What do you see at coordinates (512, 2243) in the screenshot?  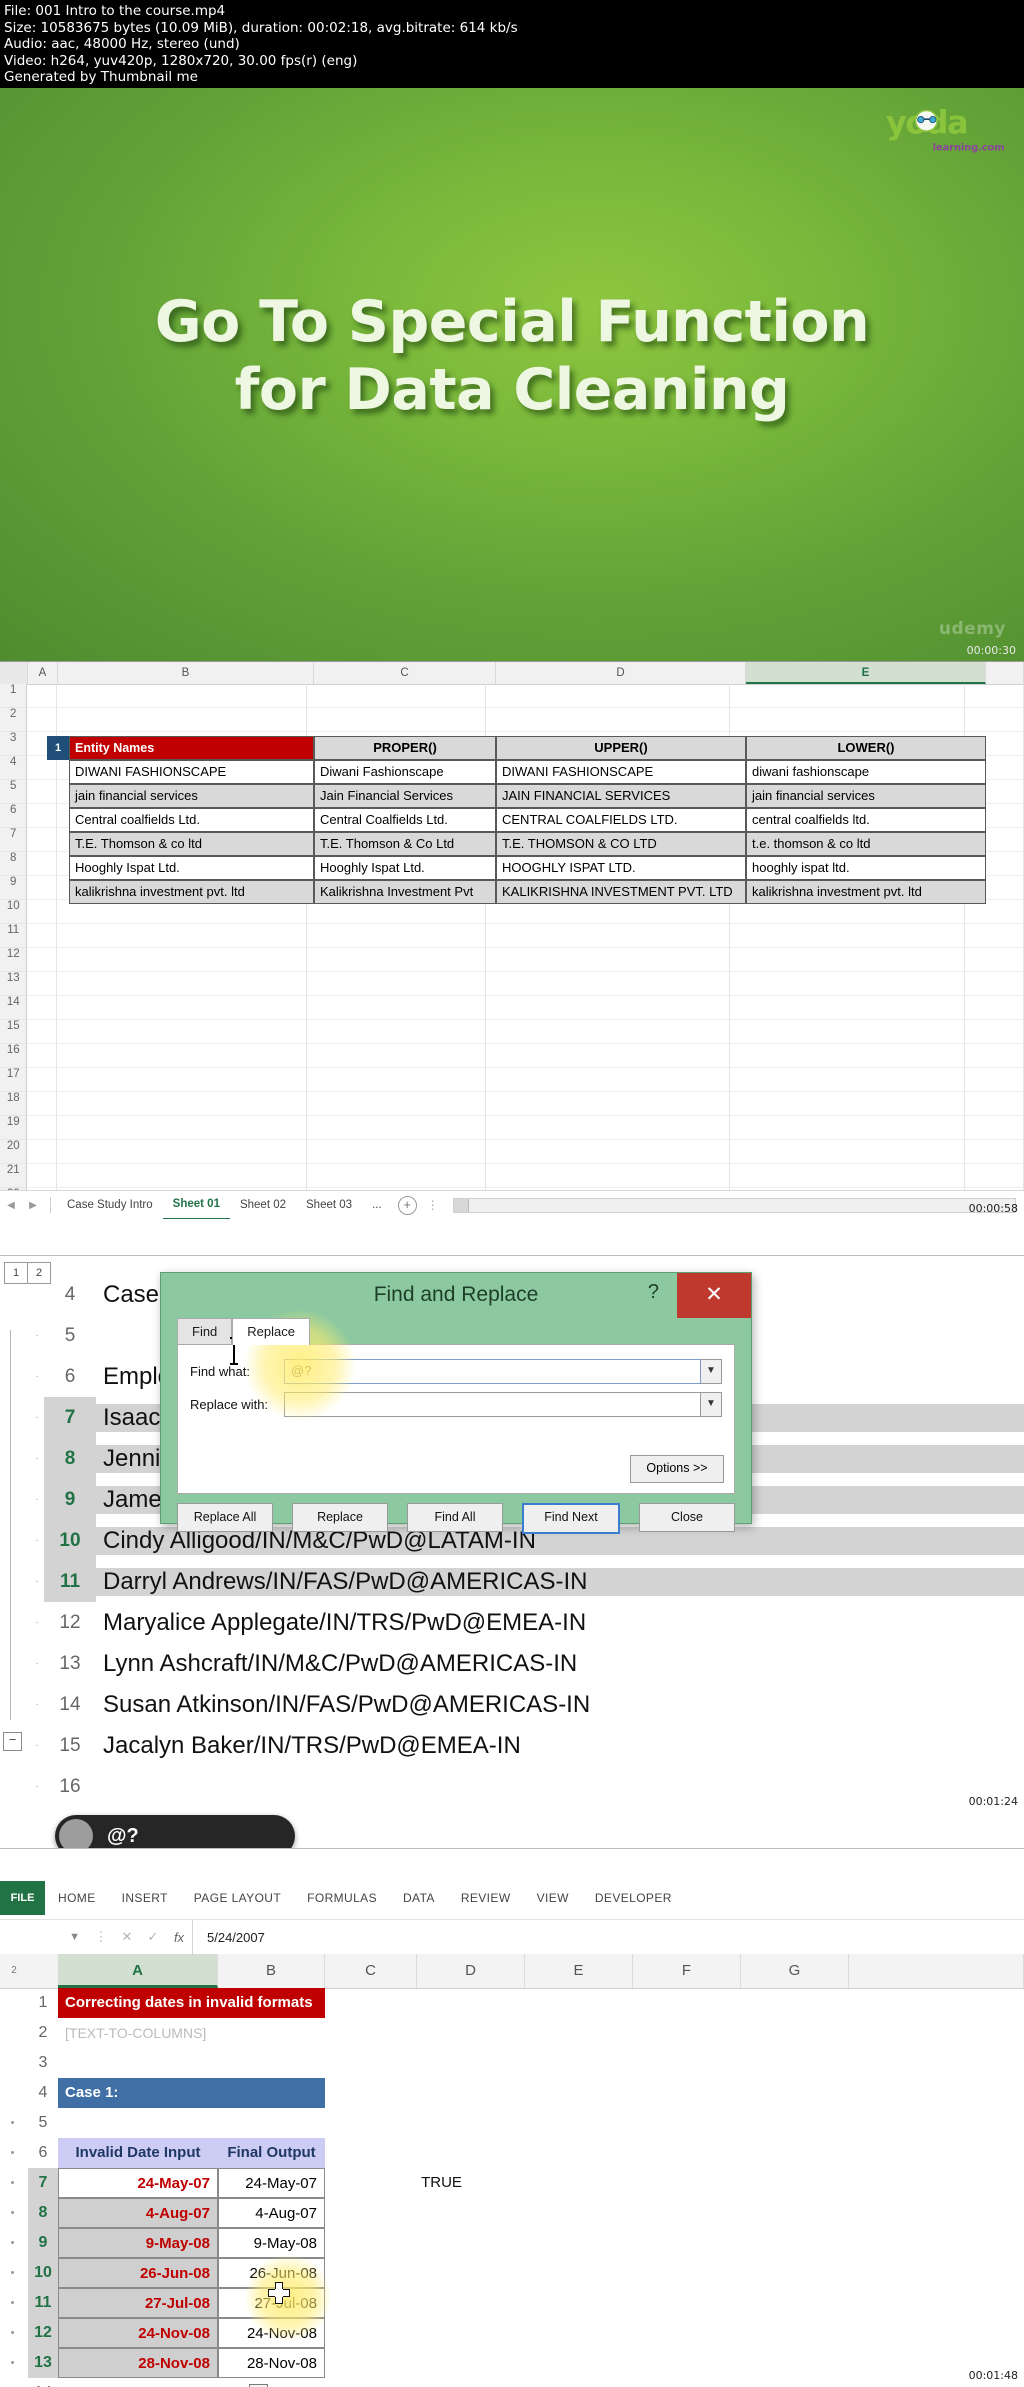 I see `table-row: 9 9-May-08 9-May-08` at bounding box center [512, 2243].